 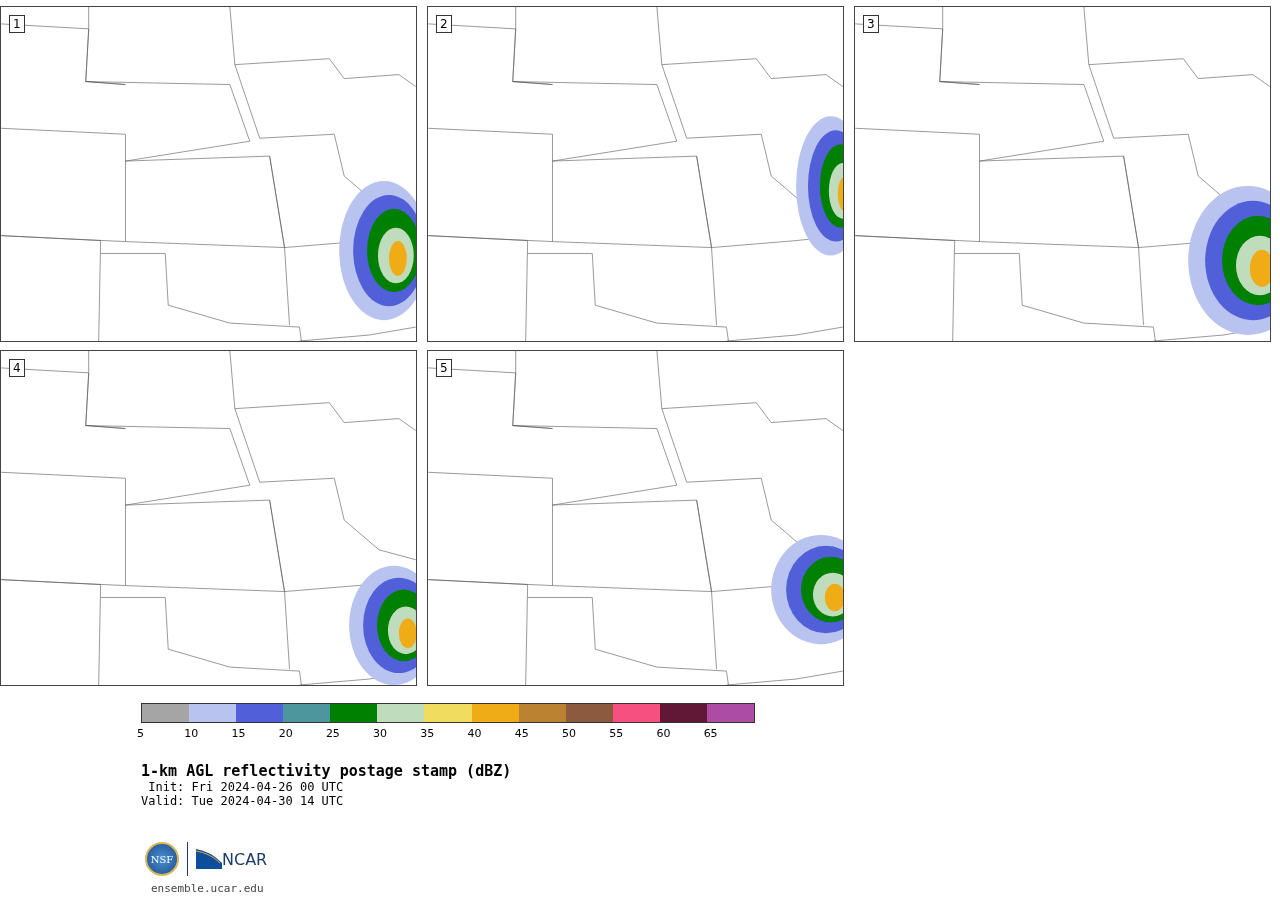 I want to click on panel-number: 5, so click(x=444, y=368).